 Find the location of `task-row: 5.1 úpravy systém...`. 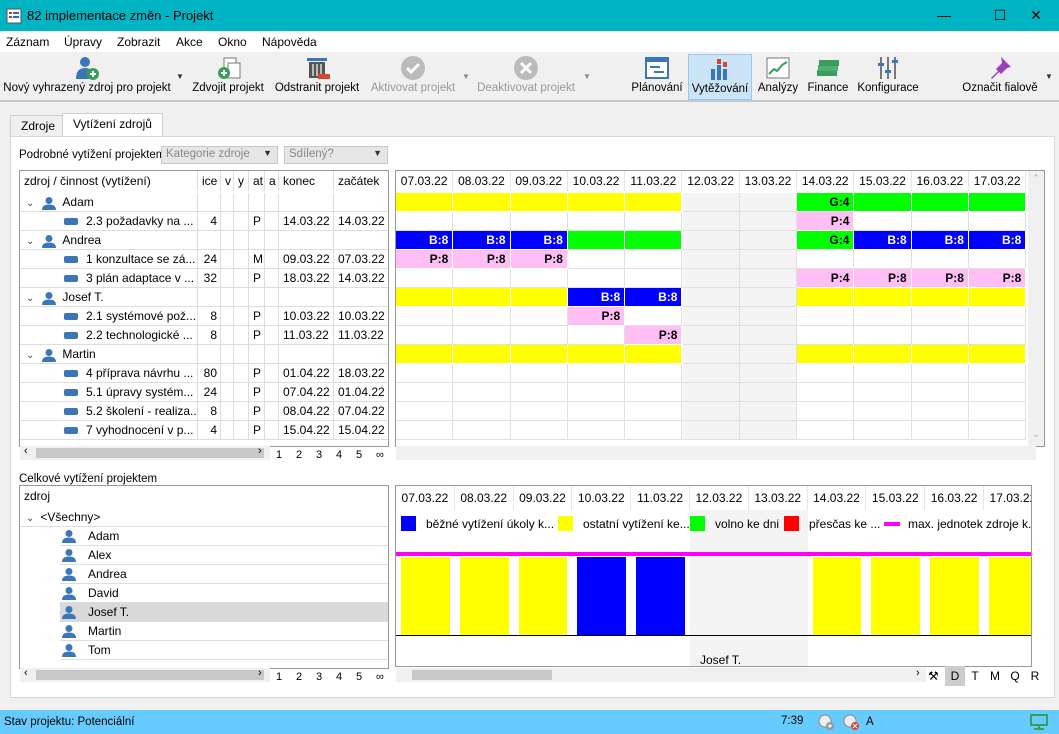

task-row: 5.1 úpravy systém... is located at coordinates (109, 392).